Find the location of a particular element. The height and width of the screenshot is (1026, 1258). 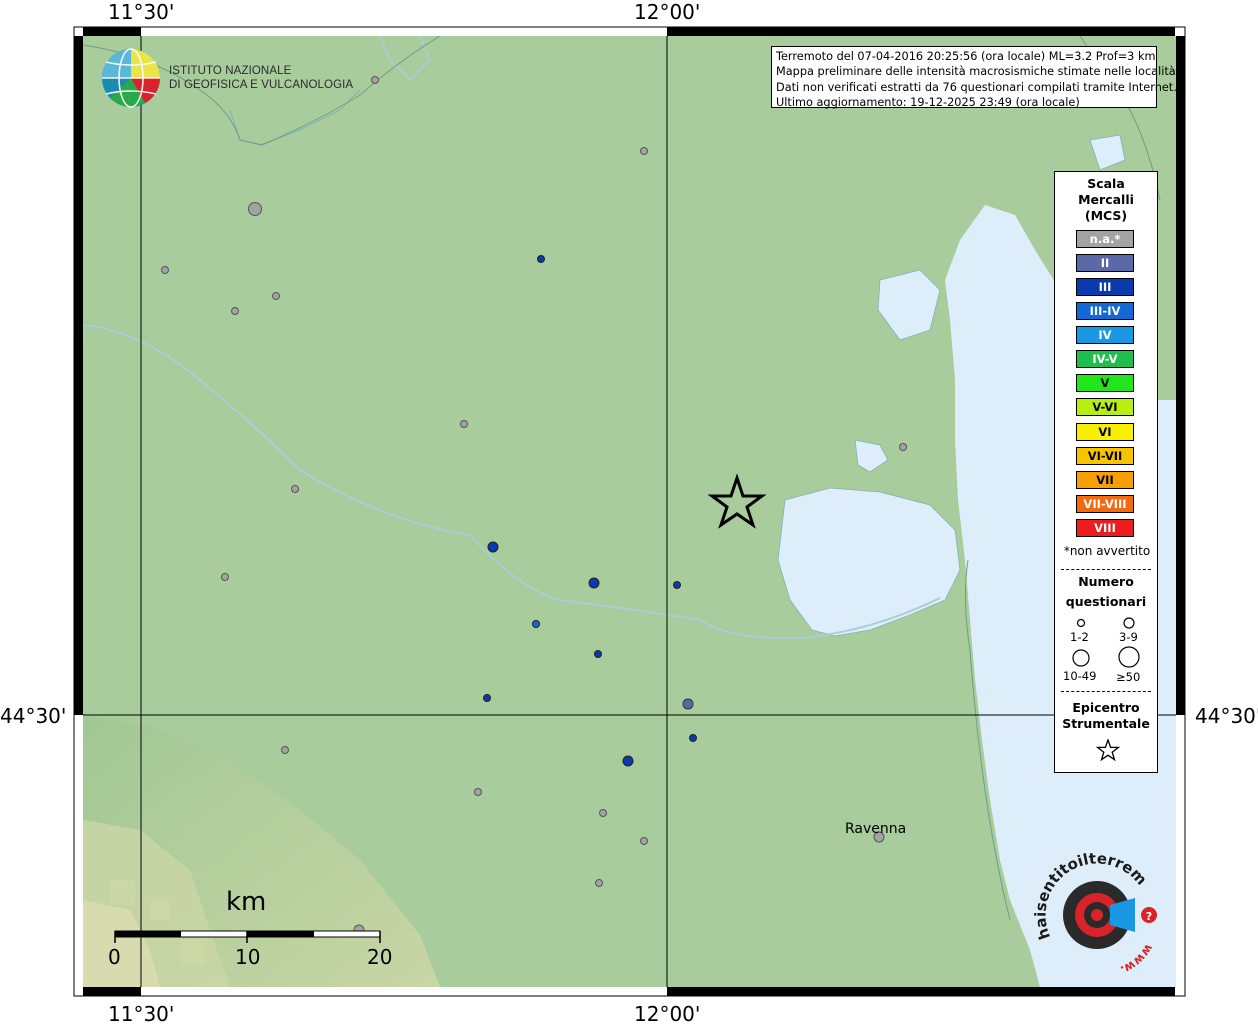

legend-swatch-label: n.a.* is located at coordinates (1105, 239).